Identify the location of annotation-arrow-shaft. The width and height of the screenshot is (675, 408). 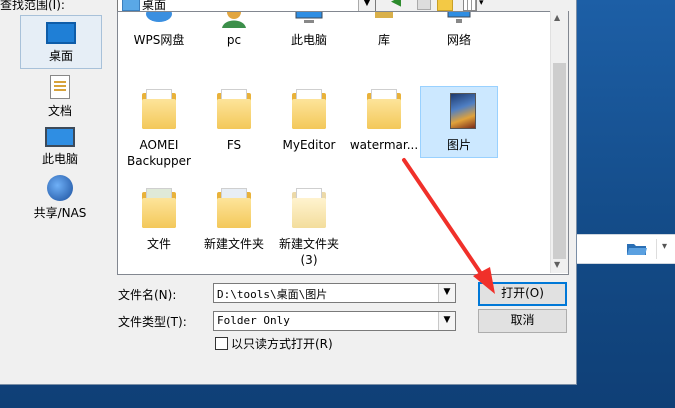
(444, 219).